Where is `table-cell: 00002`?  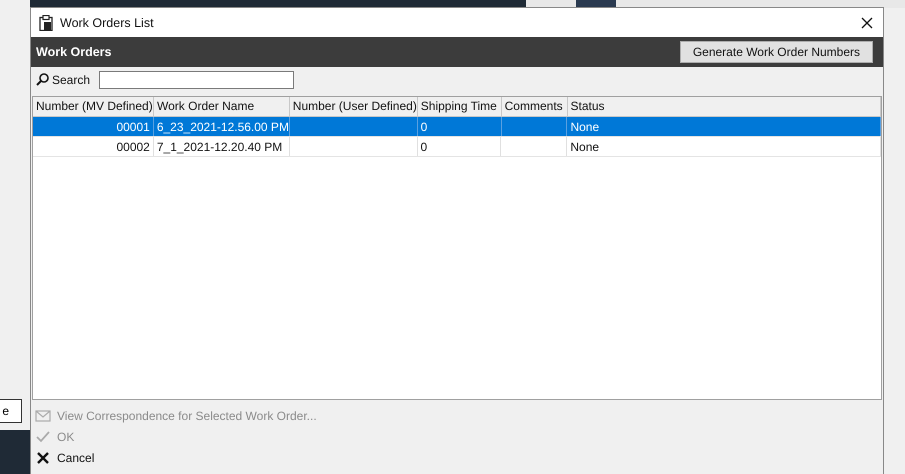
table-cell: 00002 is located at coordinates (93, 146).